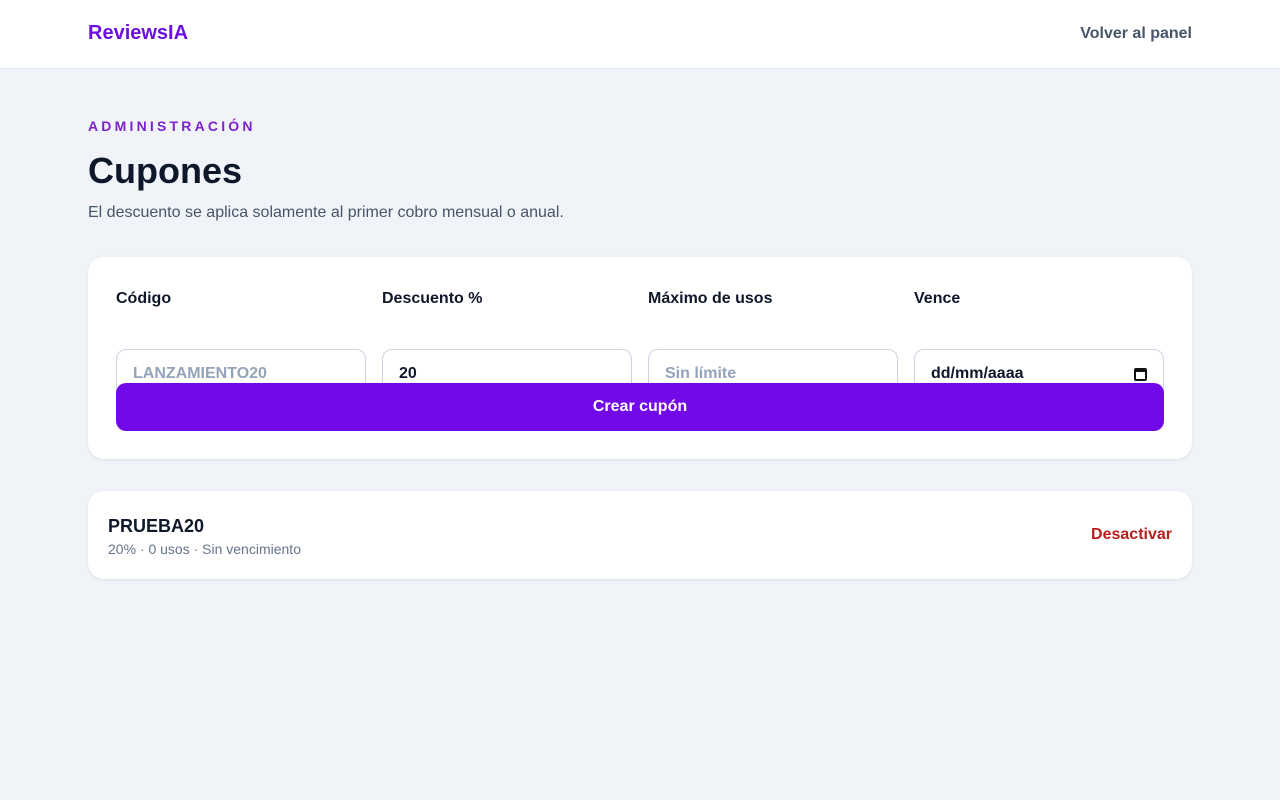 This screenshot has width=1280, height=800. What do you see at coordinates (165, 170) in the screenshot?
I see `page-title: Cupones` at bounding box center [165, 170].